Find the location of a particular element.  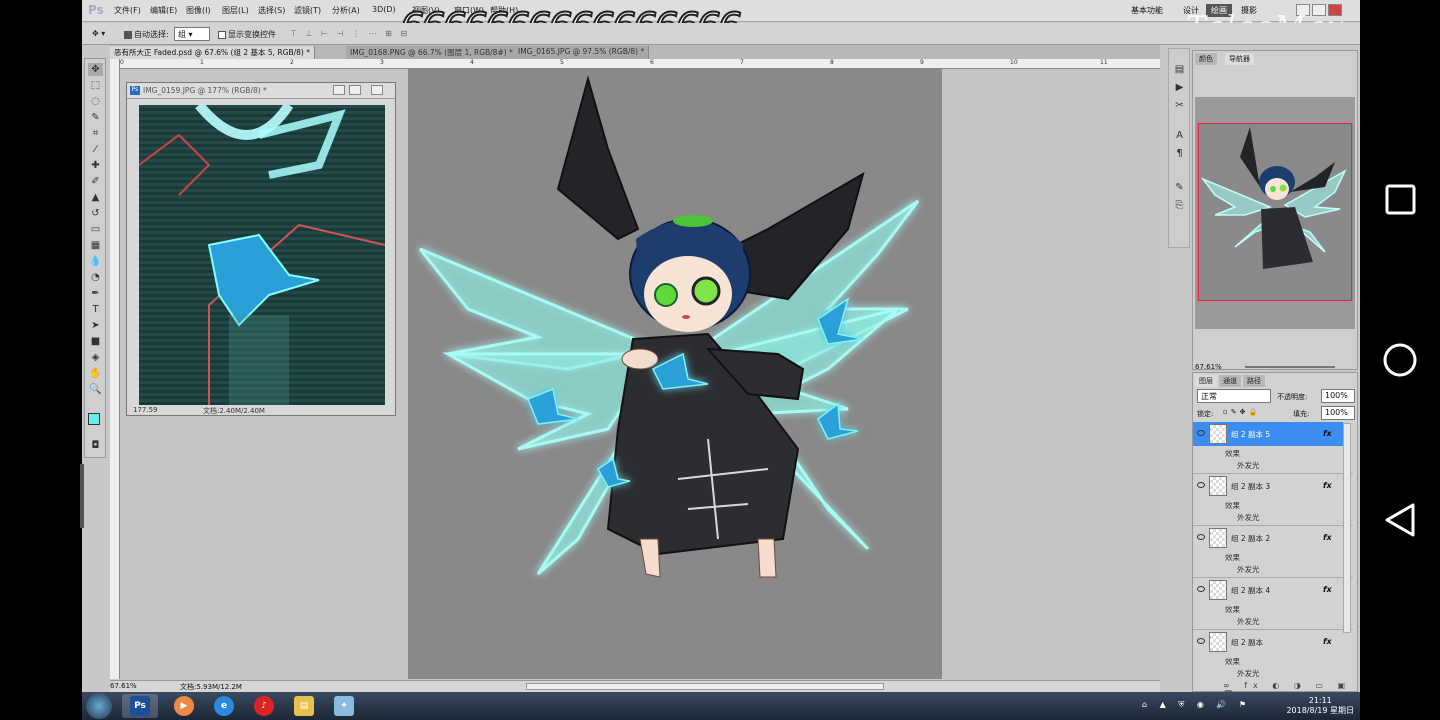

layer-row-main: 组 2 副本 2 fx is located at coordinates (1268, 538).